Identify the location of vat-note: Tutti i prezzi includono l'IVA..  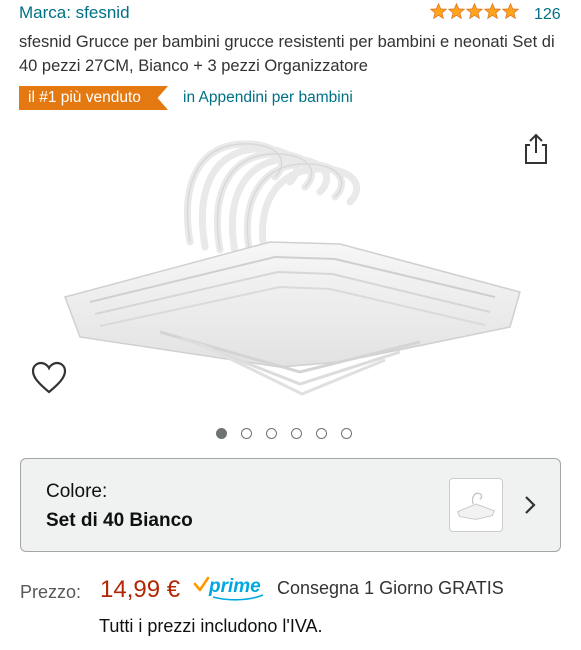
(211, 626).